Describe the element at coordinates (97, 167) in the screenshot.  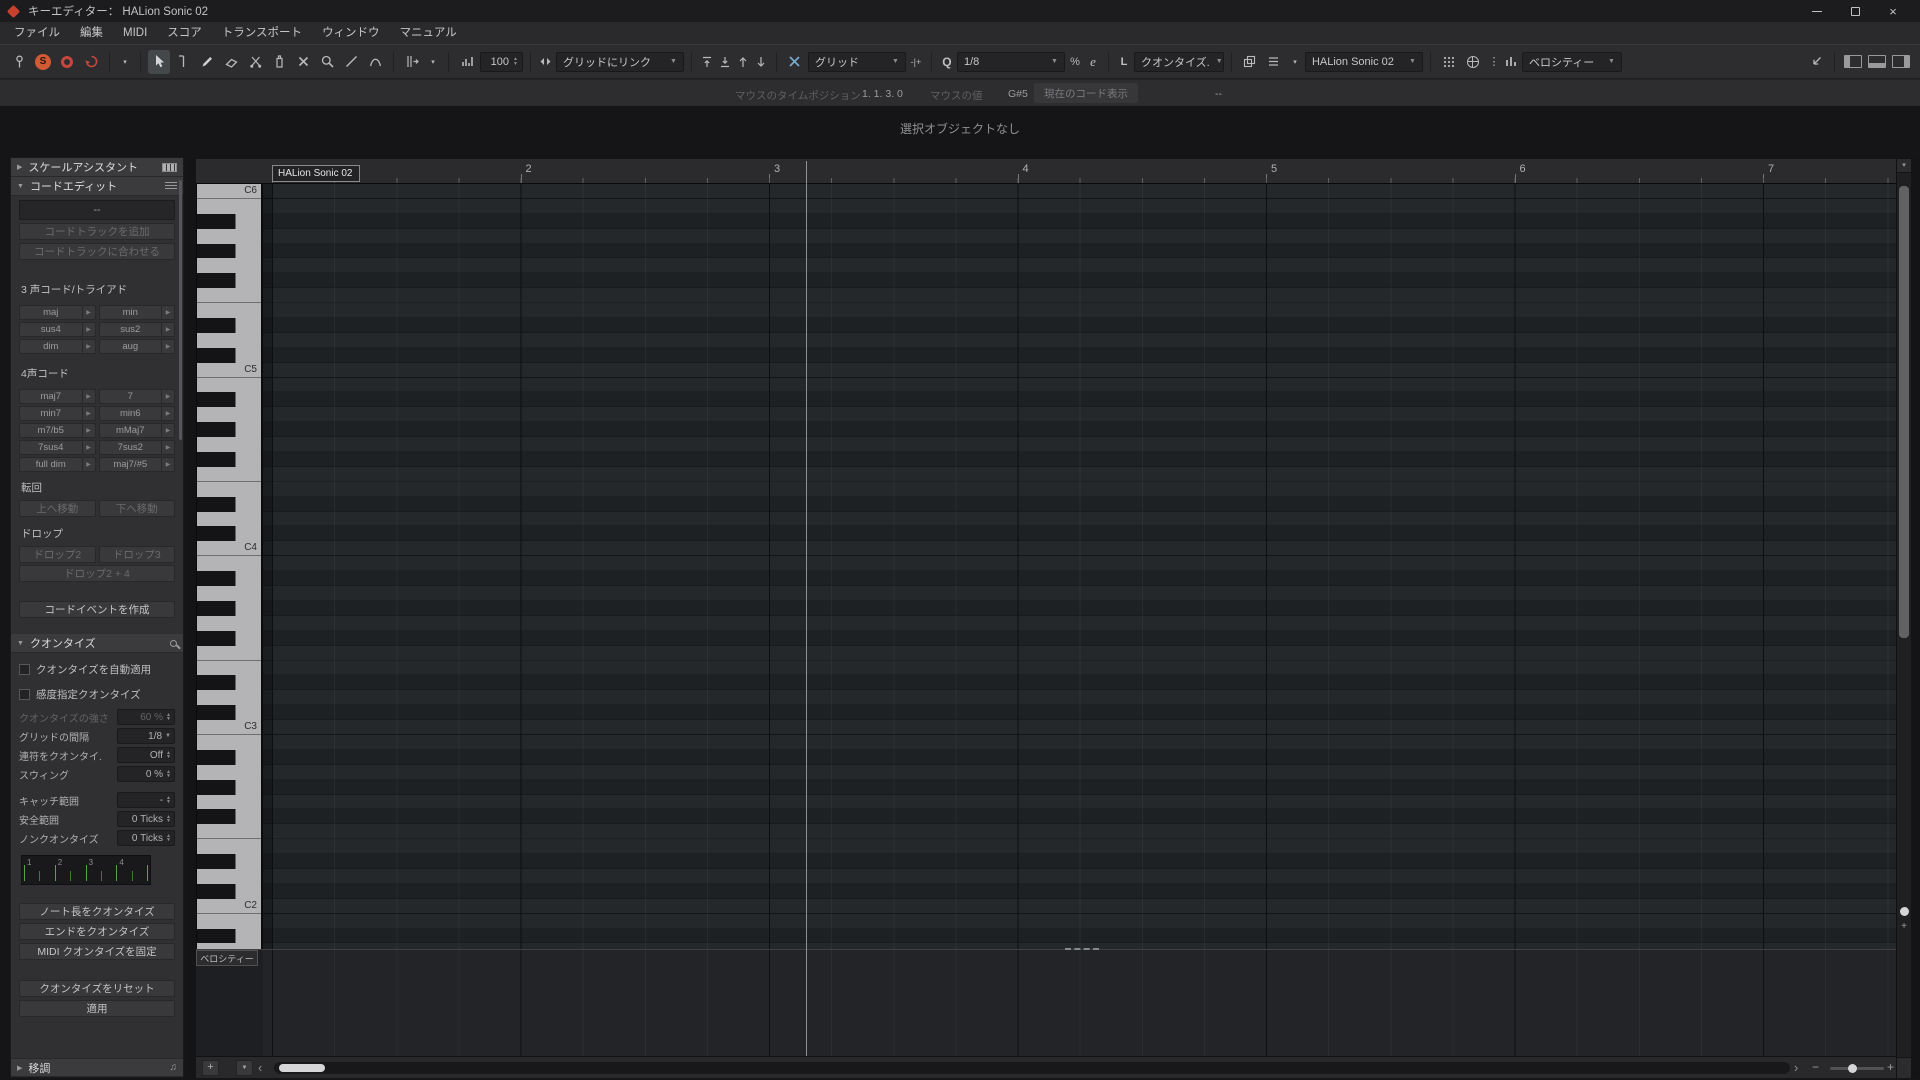
I see `section-scale-assistant: ▶ スケールアシスタント` at that location.